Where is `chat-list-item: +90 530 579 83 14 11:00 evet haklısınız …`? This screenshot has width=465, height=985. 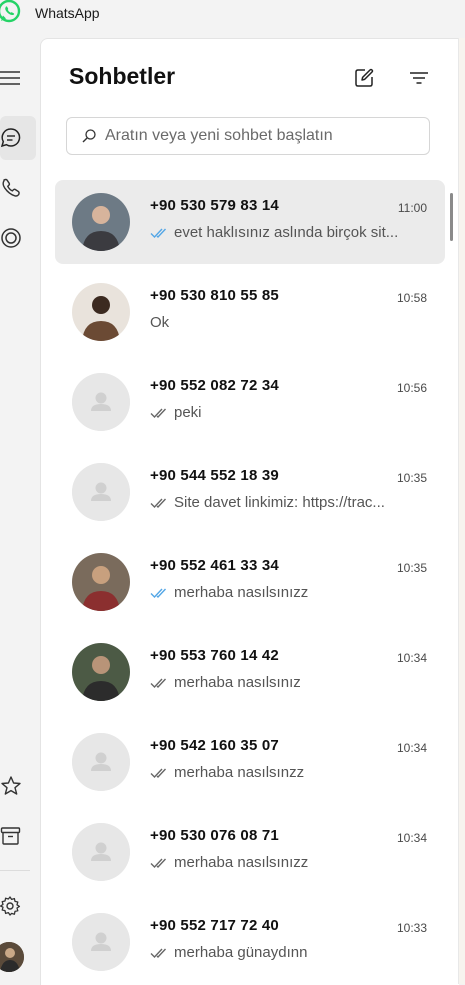
chat-list-item: +90 530 579 83 14 11:00 evet haklısınız … is located at coordinates (250, 222).